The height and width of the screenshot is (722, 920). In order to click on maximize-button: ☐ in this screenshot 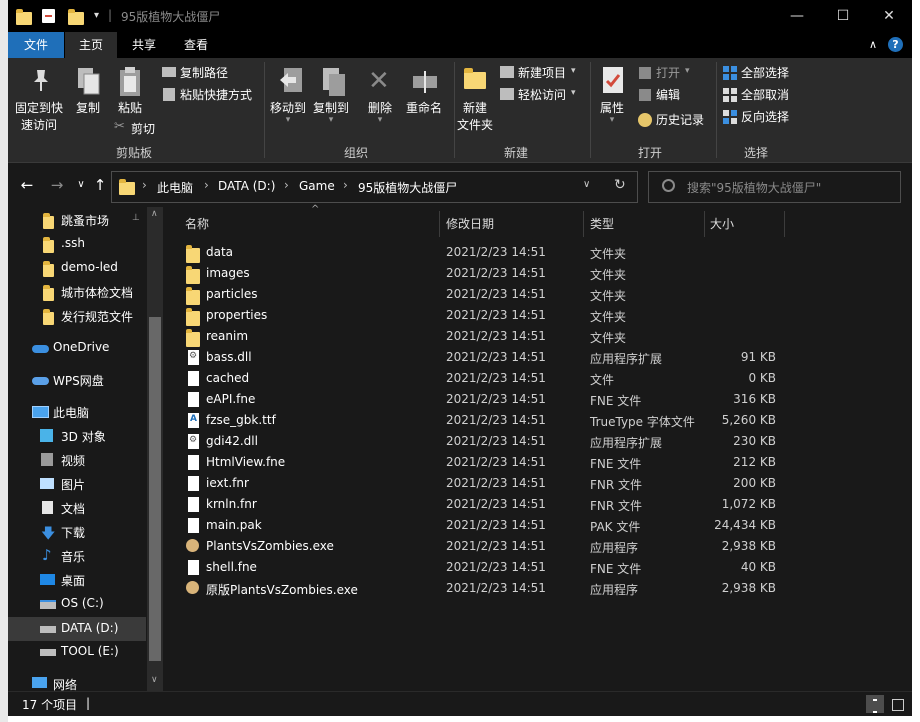, I will do `click(843, 16)`.